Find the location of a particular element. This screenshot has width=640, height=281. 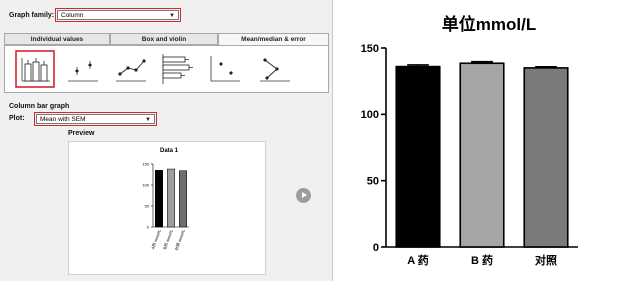

tab-box-and-violin: Box and violin is located at coordinates (164, 39).